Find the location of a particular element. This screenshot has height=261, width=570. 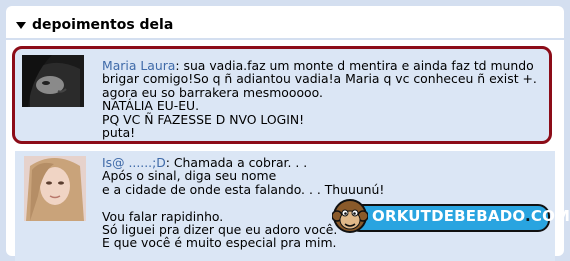

logo-text: ORKUTDEBEBADO.COM is located at coordinates (471, 216).